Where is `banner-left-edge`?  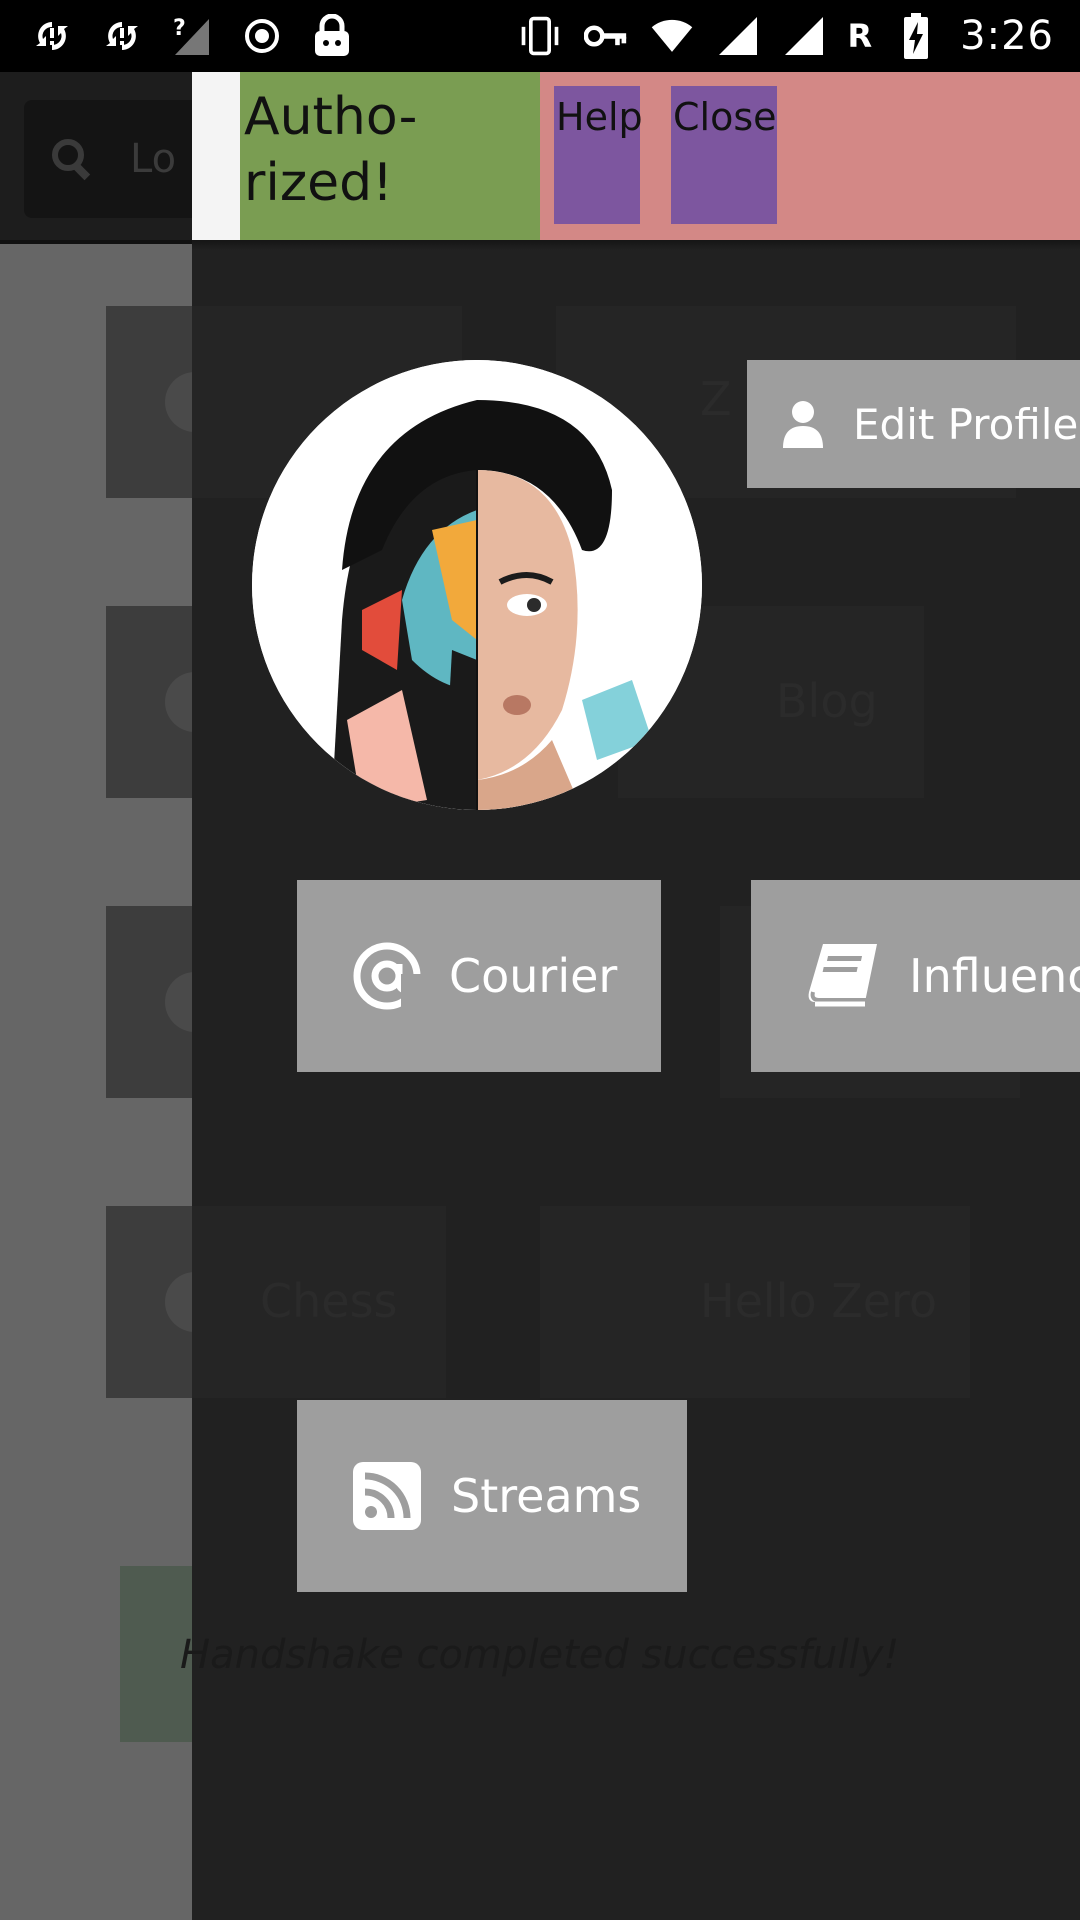 banner-left-edge is located at coordinates (216, 156).